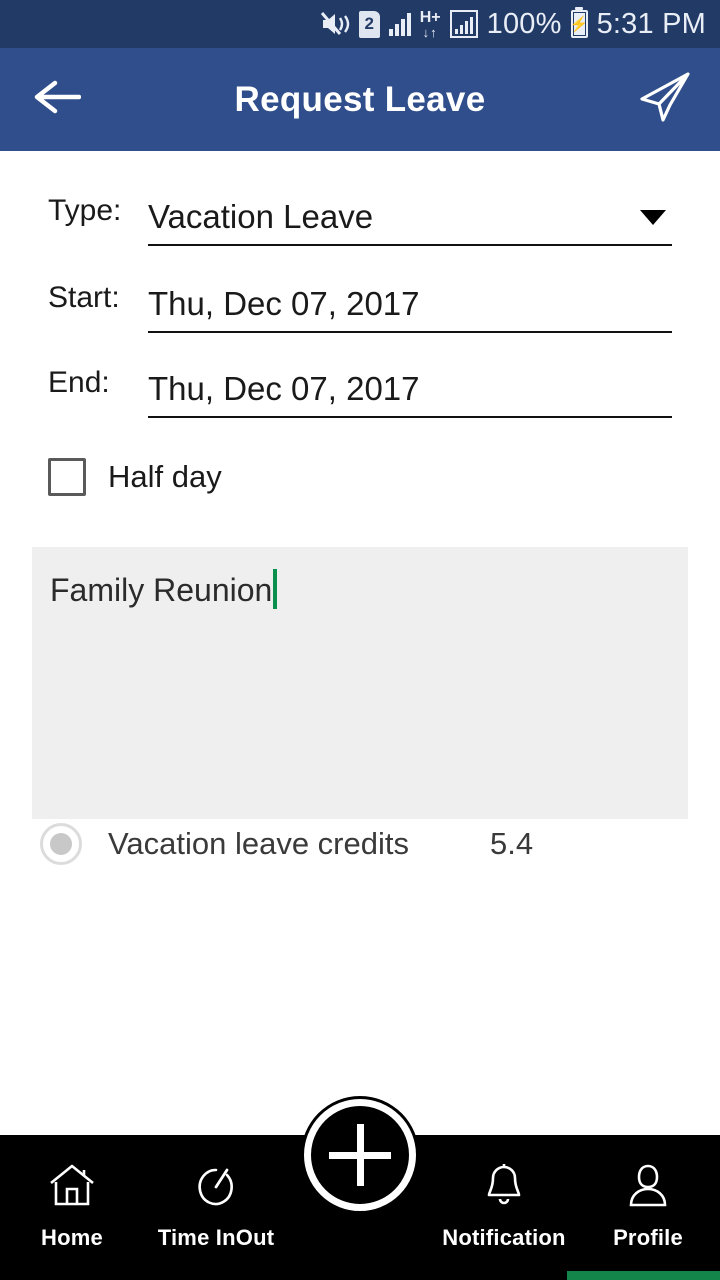 The height and width of the screenshot is (1280, 720). What do you see at coordinates (84, 297) in the screenshot?
I see `start-label: Start:` at bounding box center [84, 297].